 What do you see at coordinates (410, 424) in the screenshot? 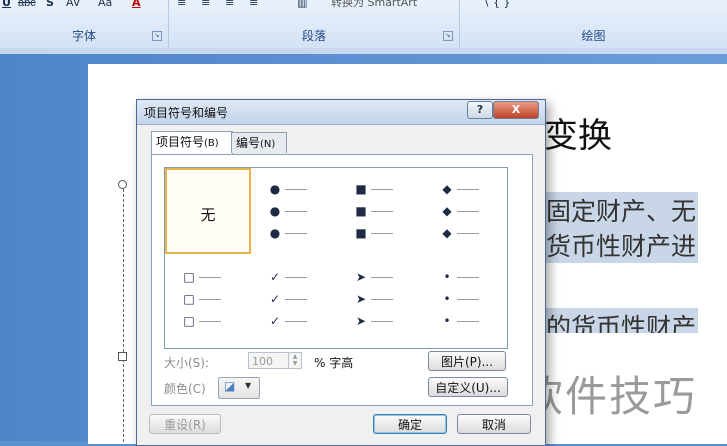
I see `ok-button: 确定` at bounding box center [410, 424].